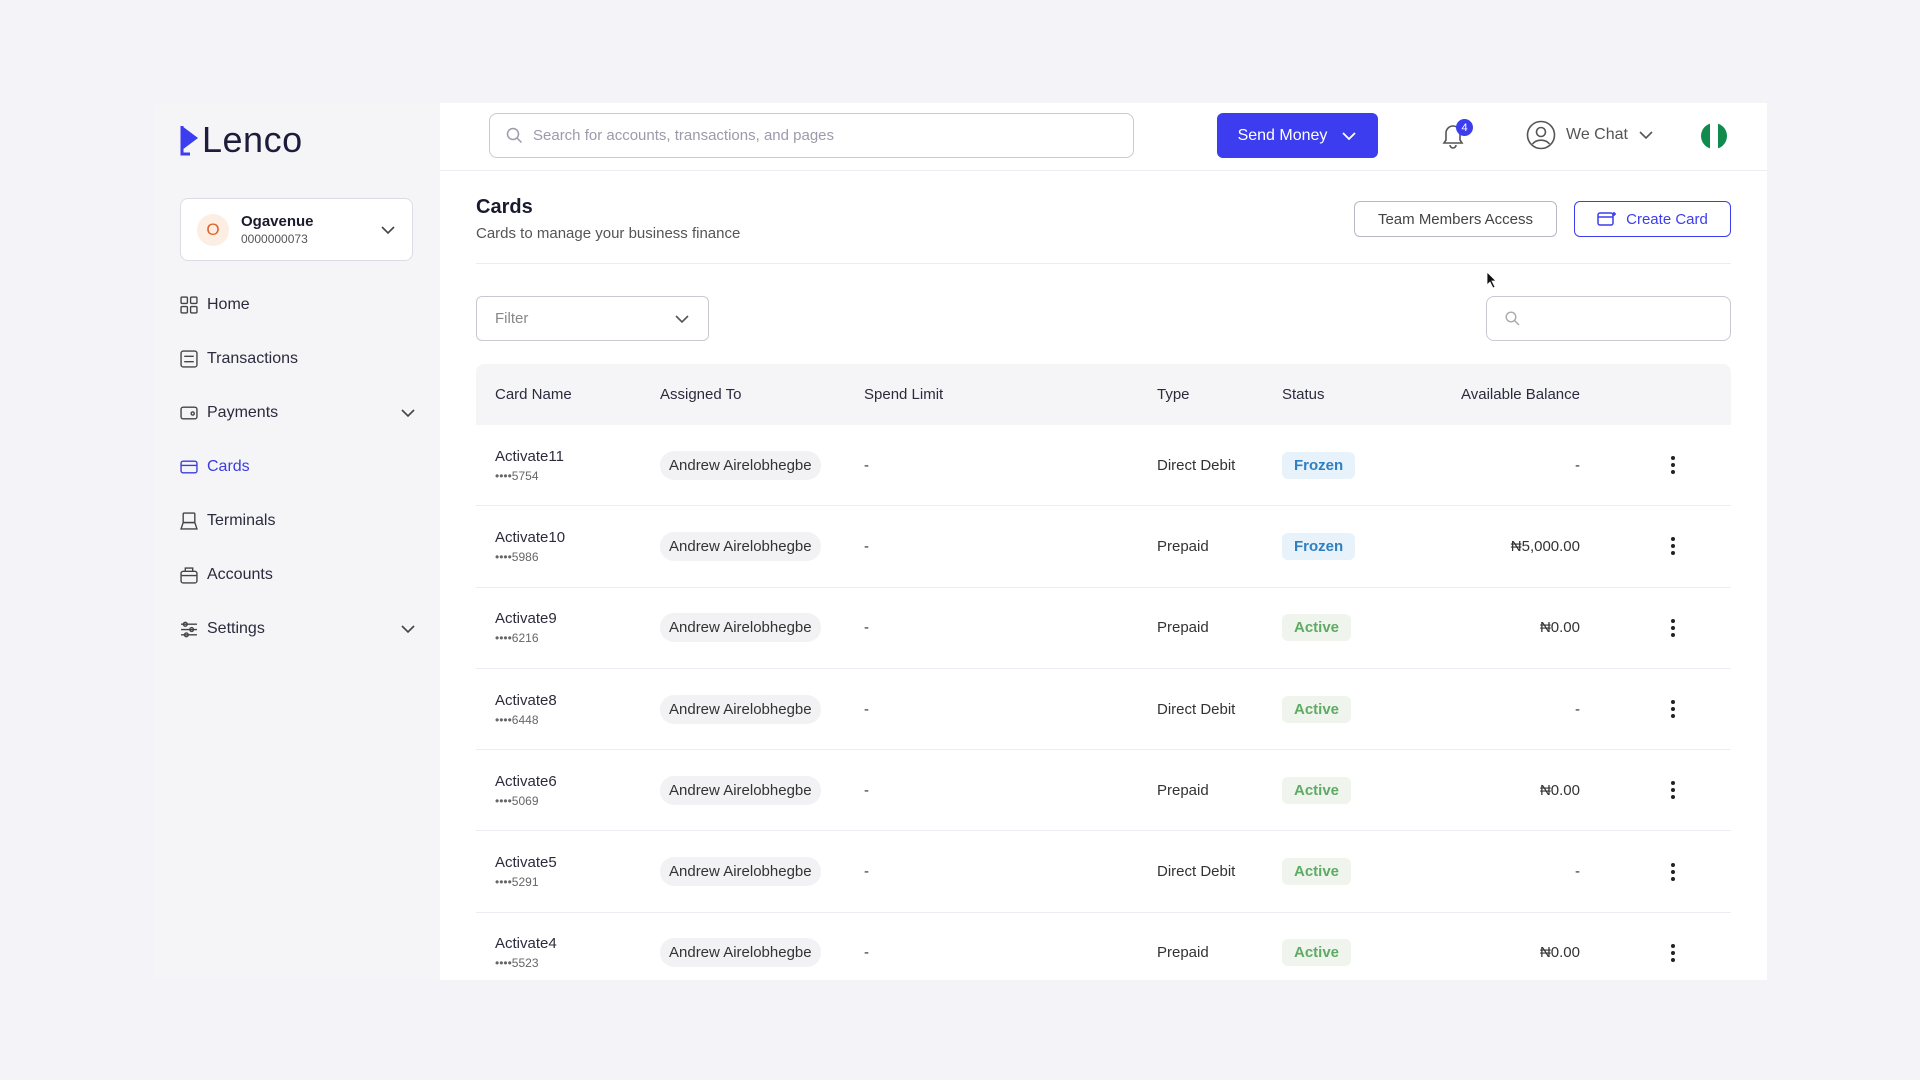 The height and width of the screenshot is (1080, 1920). Describe the element at coordinates (298, 359) in the screenshot. I see `sidebar-item-transactions: Transactions` at that location.